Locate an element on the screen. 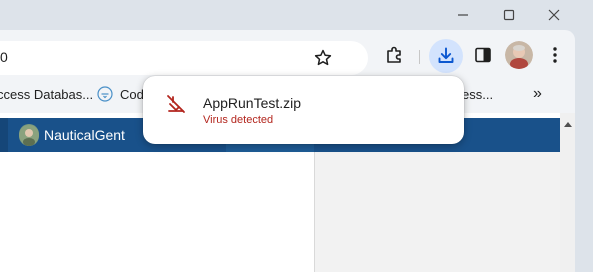 Image resolution: width=593 pixels, height=272 pixels. site-logo-icon is located at coordinates (29, 135).